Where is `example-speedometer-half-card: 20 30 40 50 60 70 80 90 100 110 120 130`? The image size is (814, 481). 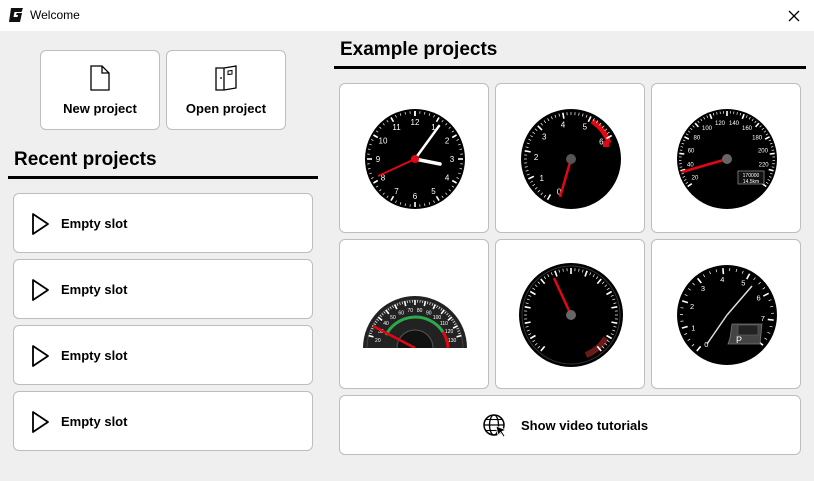
example-speedometer-half-card: 20 30 40 50 60 70 80 90 100 110 120 130 is located at coordinates (414, 314).